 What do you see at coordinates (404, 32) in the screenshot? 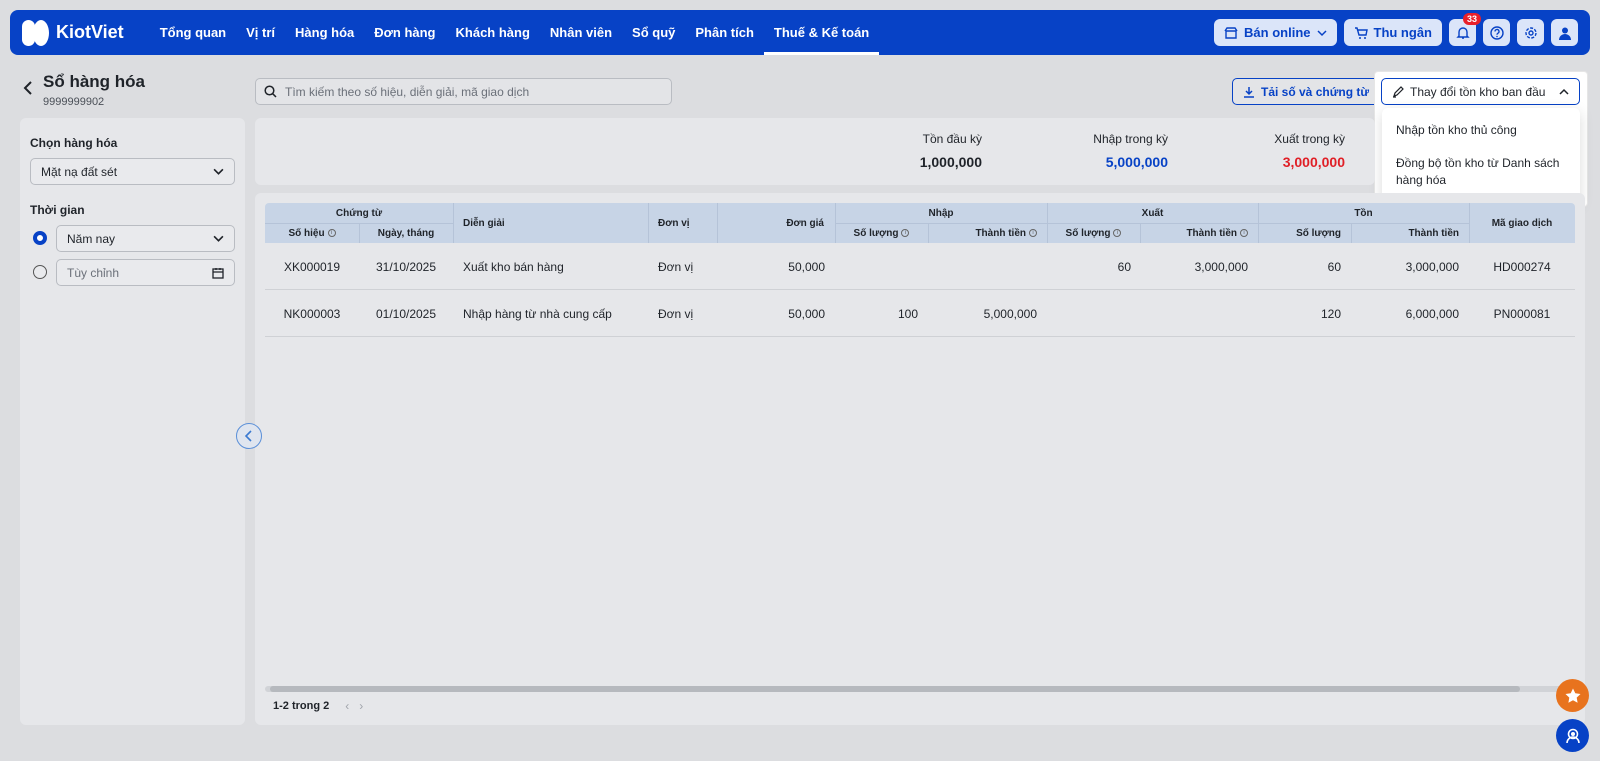
I see `nav-item-3: Đơn hàng` at bounding box center [404, 32].